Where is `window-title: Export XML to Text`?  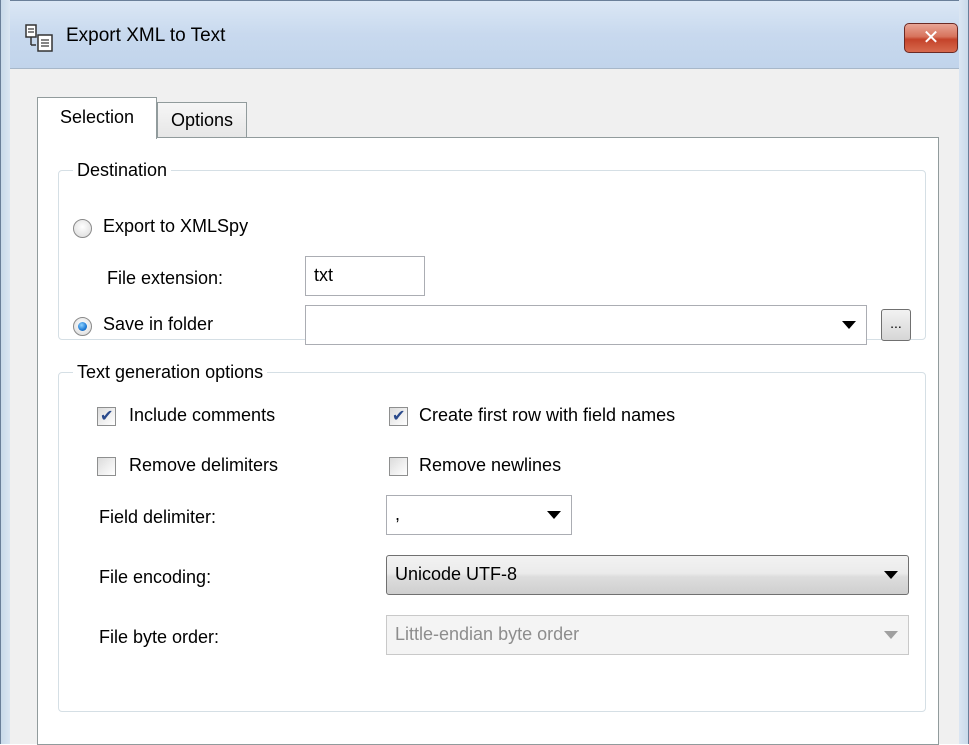 window-title: Export XML to Text is located at coordinates (146, 35).